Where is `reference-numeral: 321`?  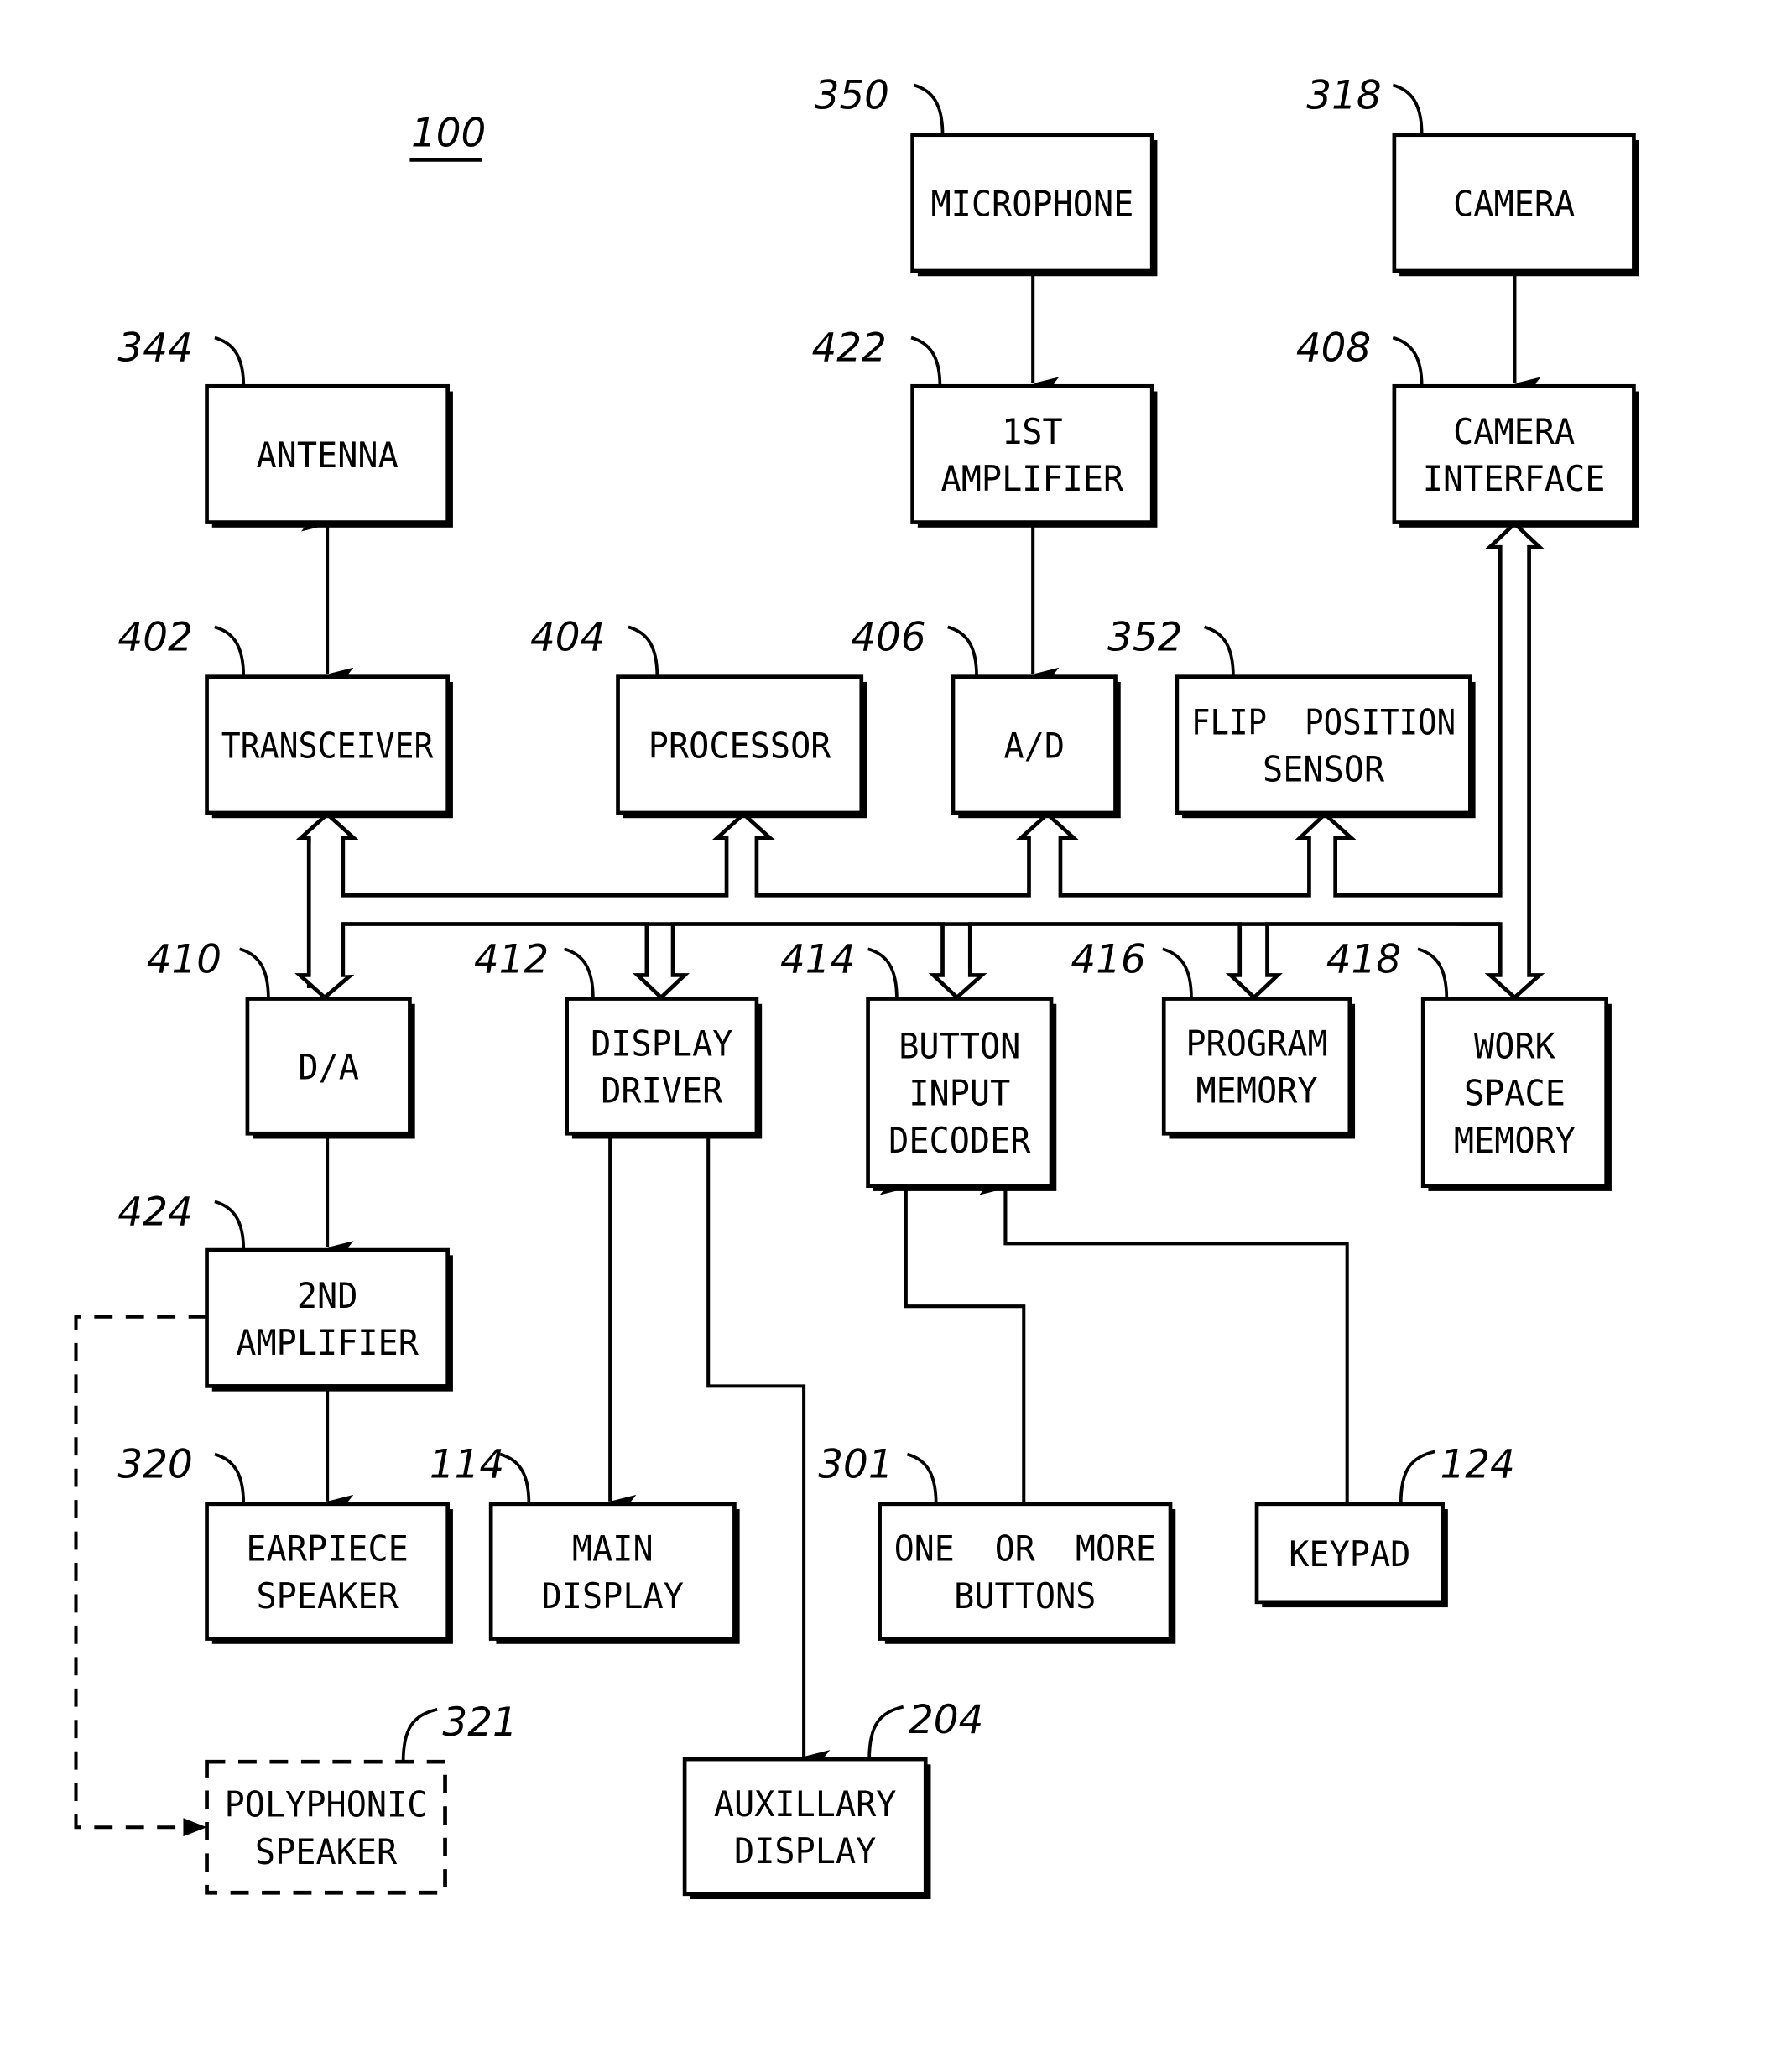
reference-numeral: 321 is located at coordinates (480, 1723).